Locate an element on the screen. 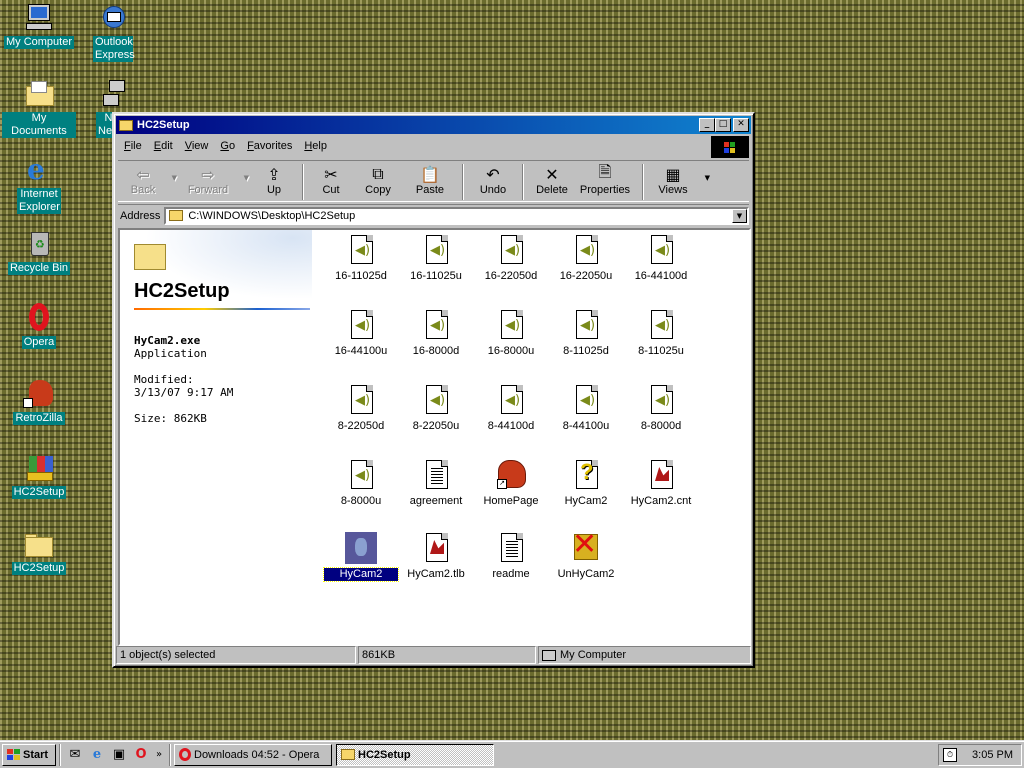 The width and height of the screenshot is (1024, 768). cut-button: ✂ Cut is located at coordinates (331, 180).